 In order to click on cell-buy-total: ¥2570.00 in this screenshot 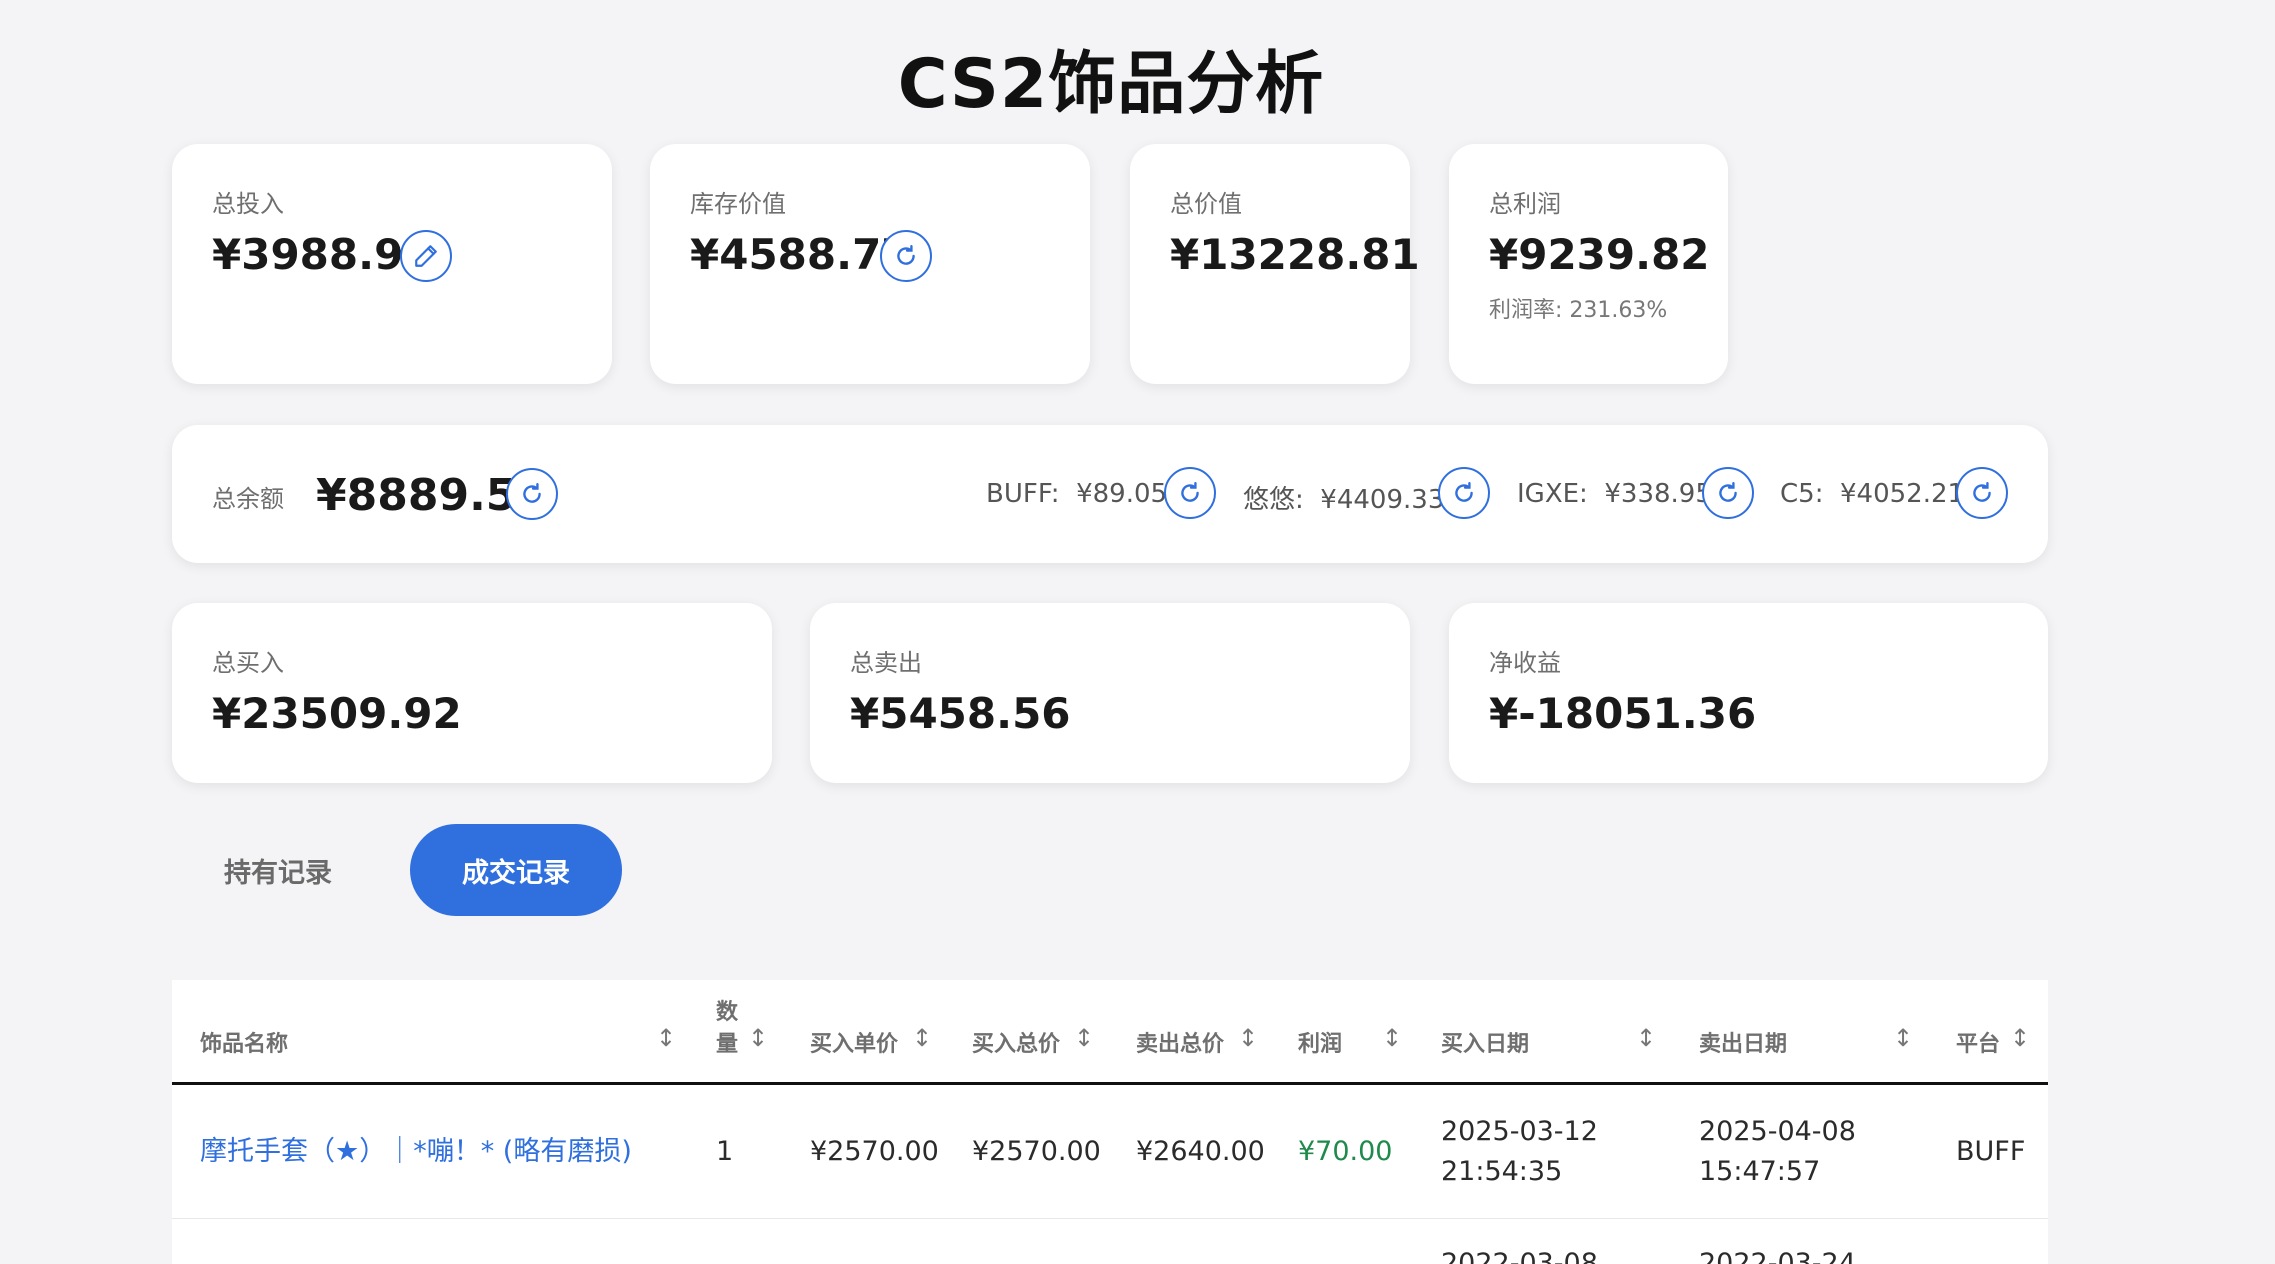, I will do `click(1036, 1151)`.